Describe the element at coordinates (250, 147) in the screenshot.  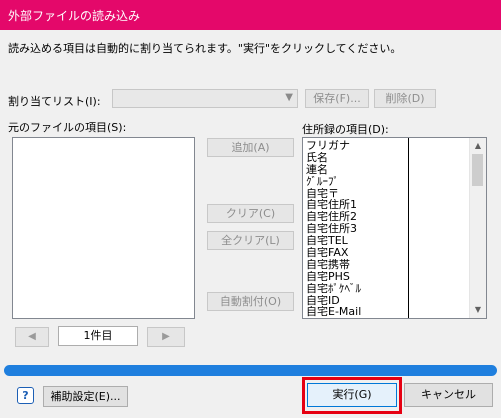
I see `add-button: 追加(A)` at that location.